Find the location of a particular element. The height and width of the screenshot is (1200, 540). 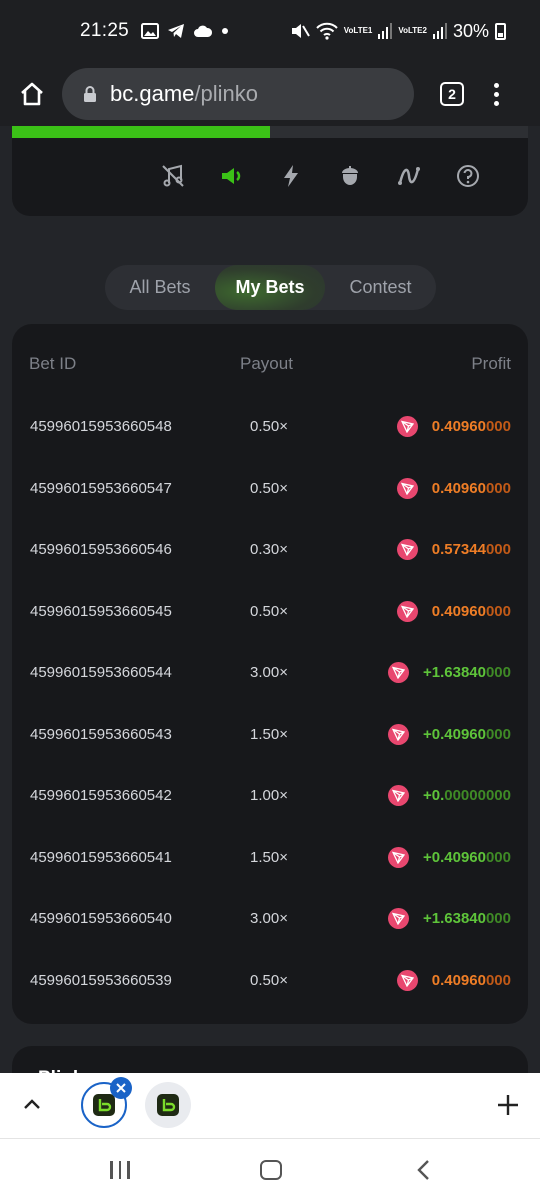

table-row: 45996015953660540 3.00× +1.63840 000 is located at coordinates (270, 918).